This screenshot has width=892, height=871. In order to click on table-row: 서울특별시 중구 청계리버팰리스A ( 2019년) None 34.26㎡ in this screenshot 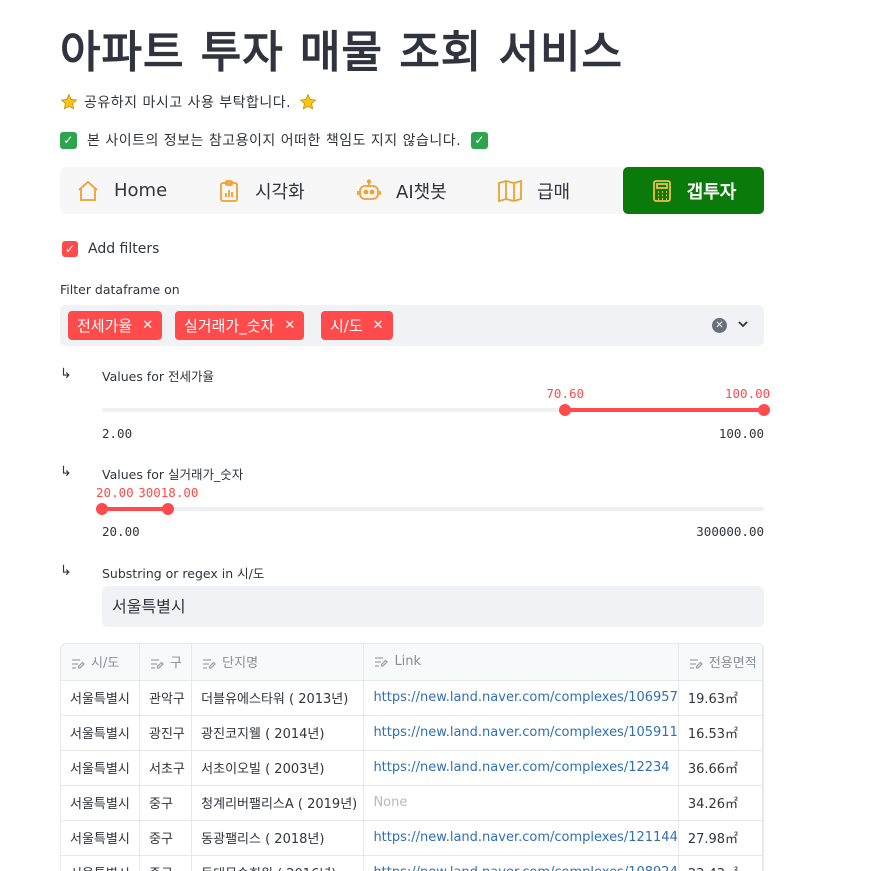, I will do `click(412, 803)`.